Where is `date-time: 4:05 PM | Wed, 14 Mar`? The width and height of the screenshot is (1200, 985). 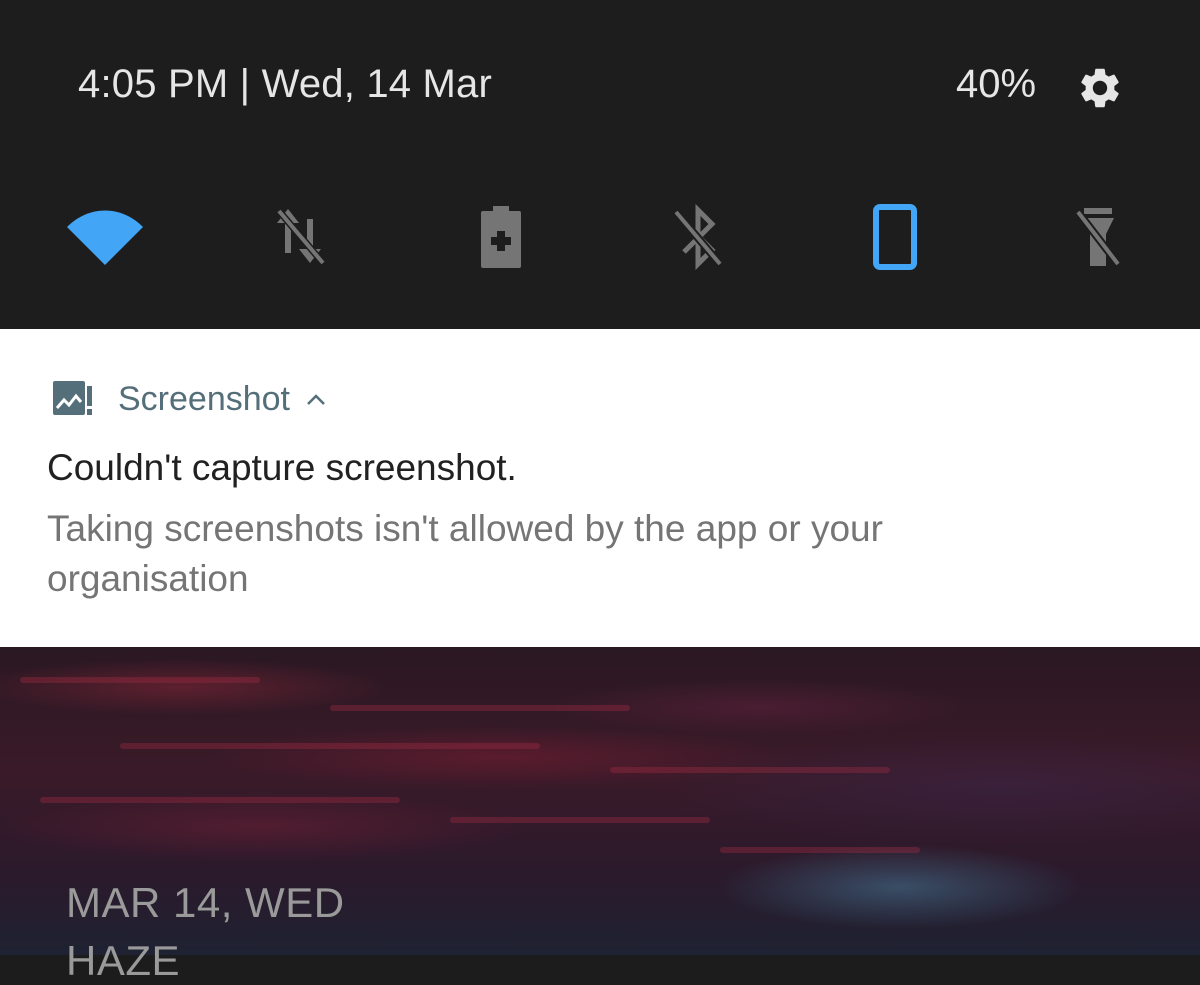
date-time: 4:05 PM | Wed, 14 Mar is located at coordinates (285, 84).